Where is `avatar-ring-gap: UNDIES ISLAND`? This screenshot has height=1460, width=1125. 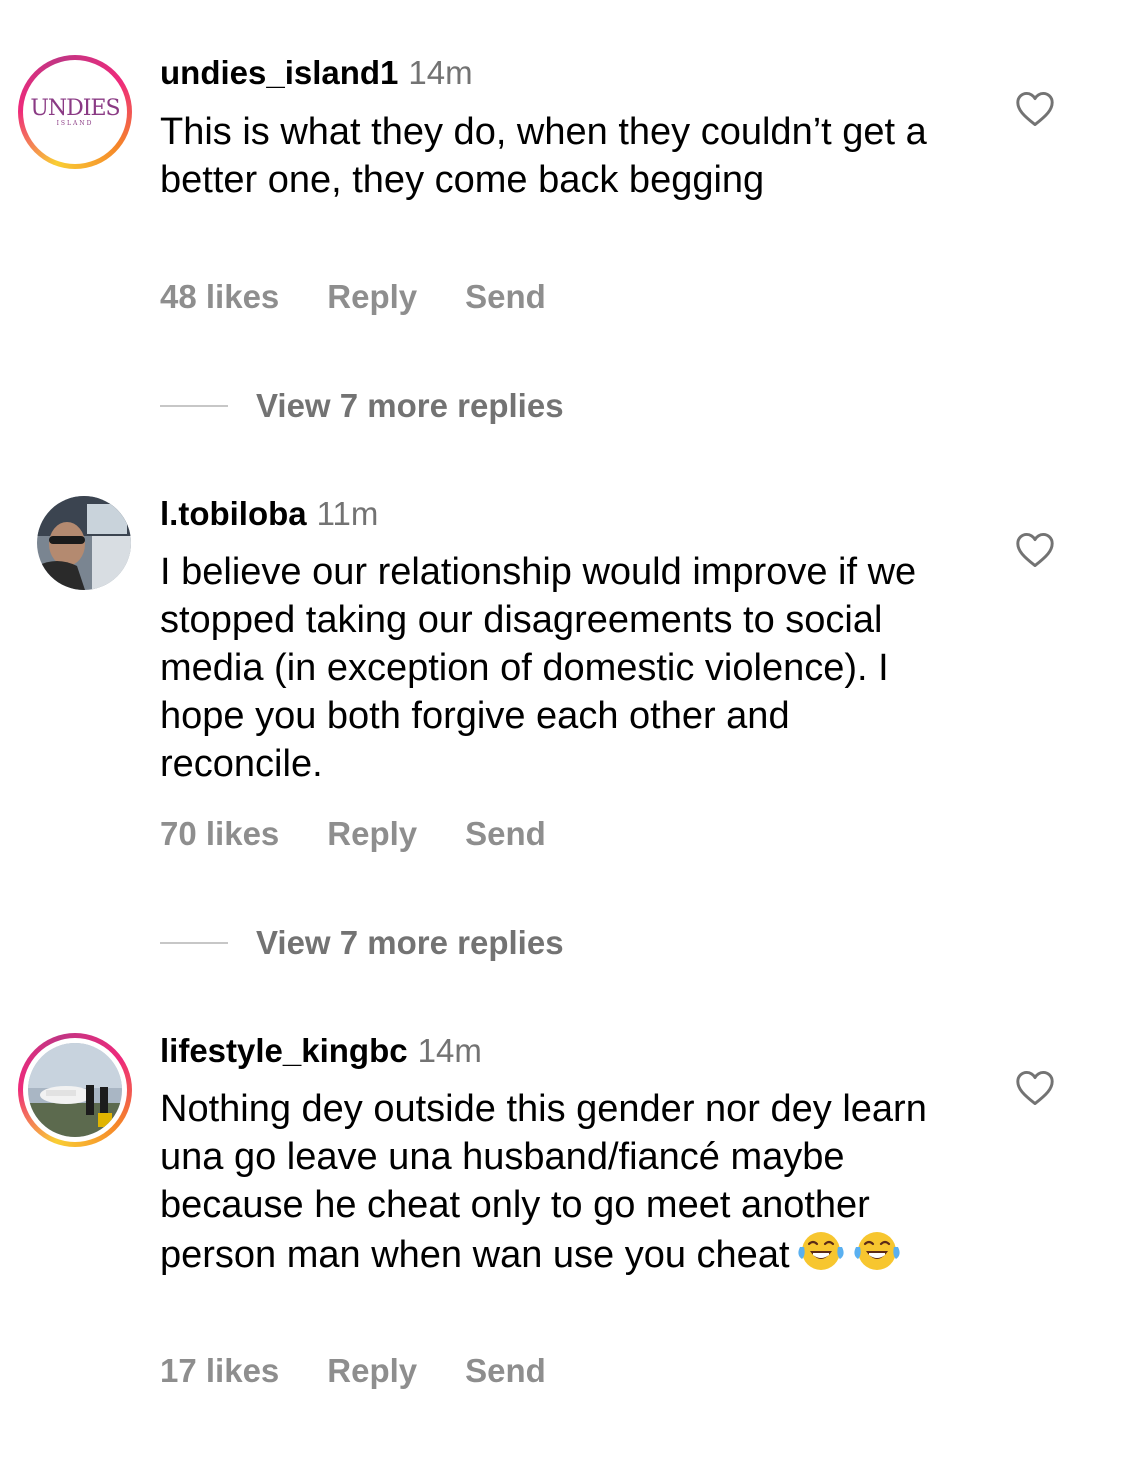 avatar-ring-gap: UNDIES ISLAND is located at coordinates (75, 112).